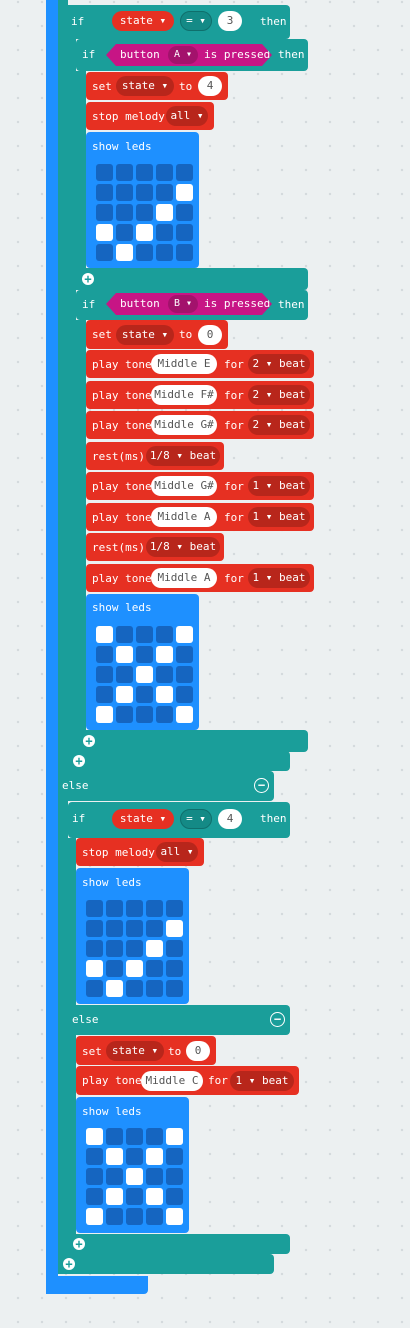 The width and height of the screenshot is (410, 1328). I want to click on note-dropdown: Middle E, so click(184, 364).